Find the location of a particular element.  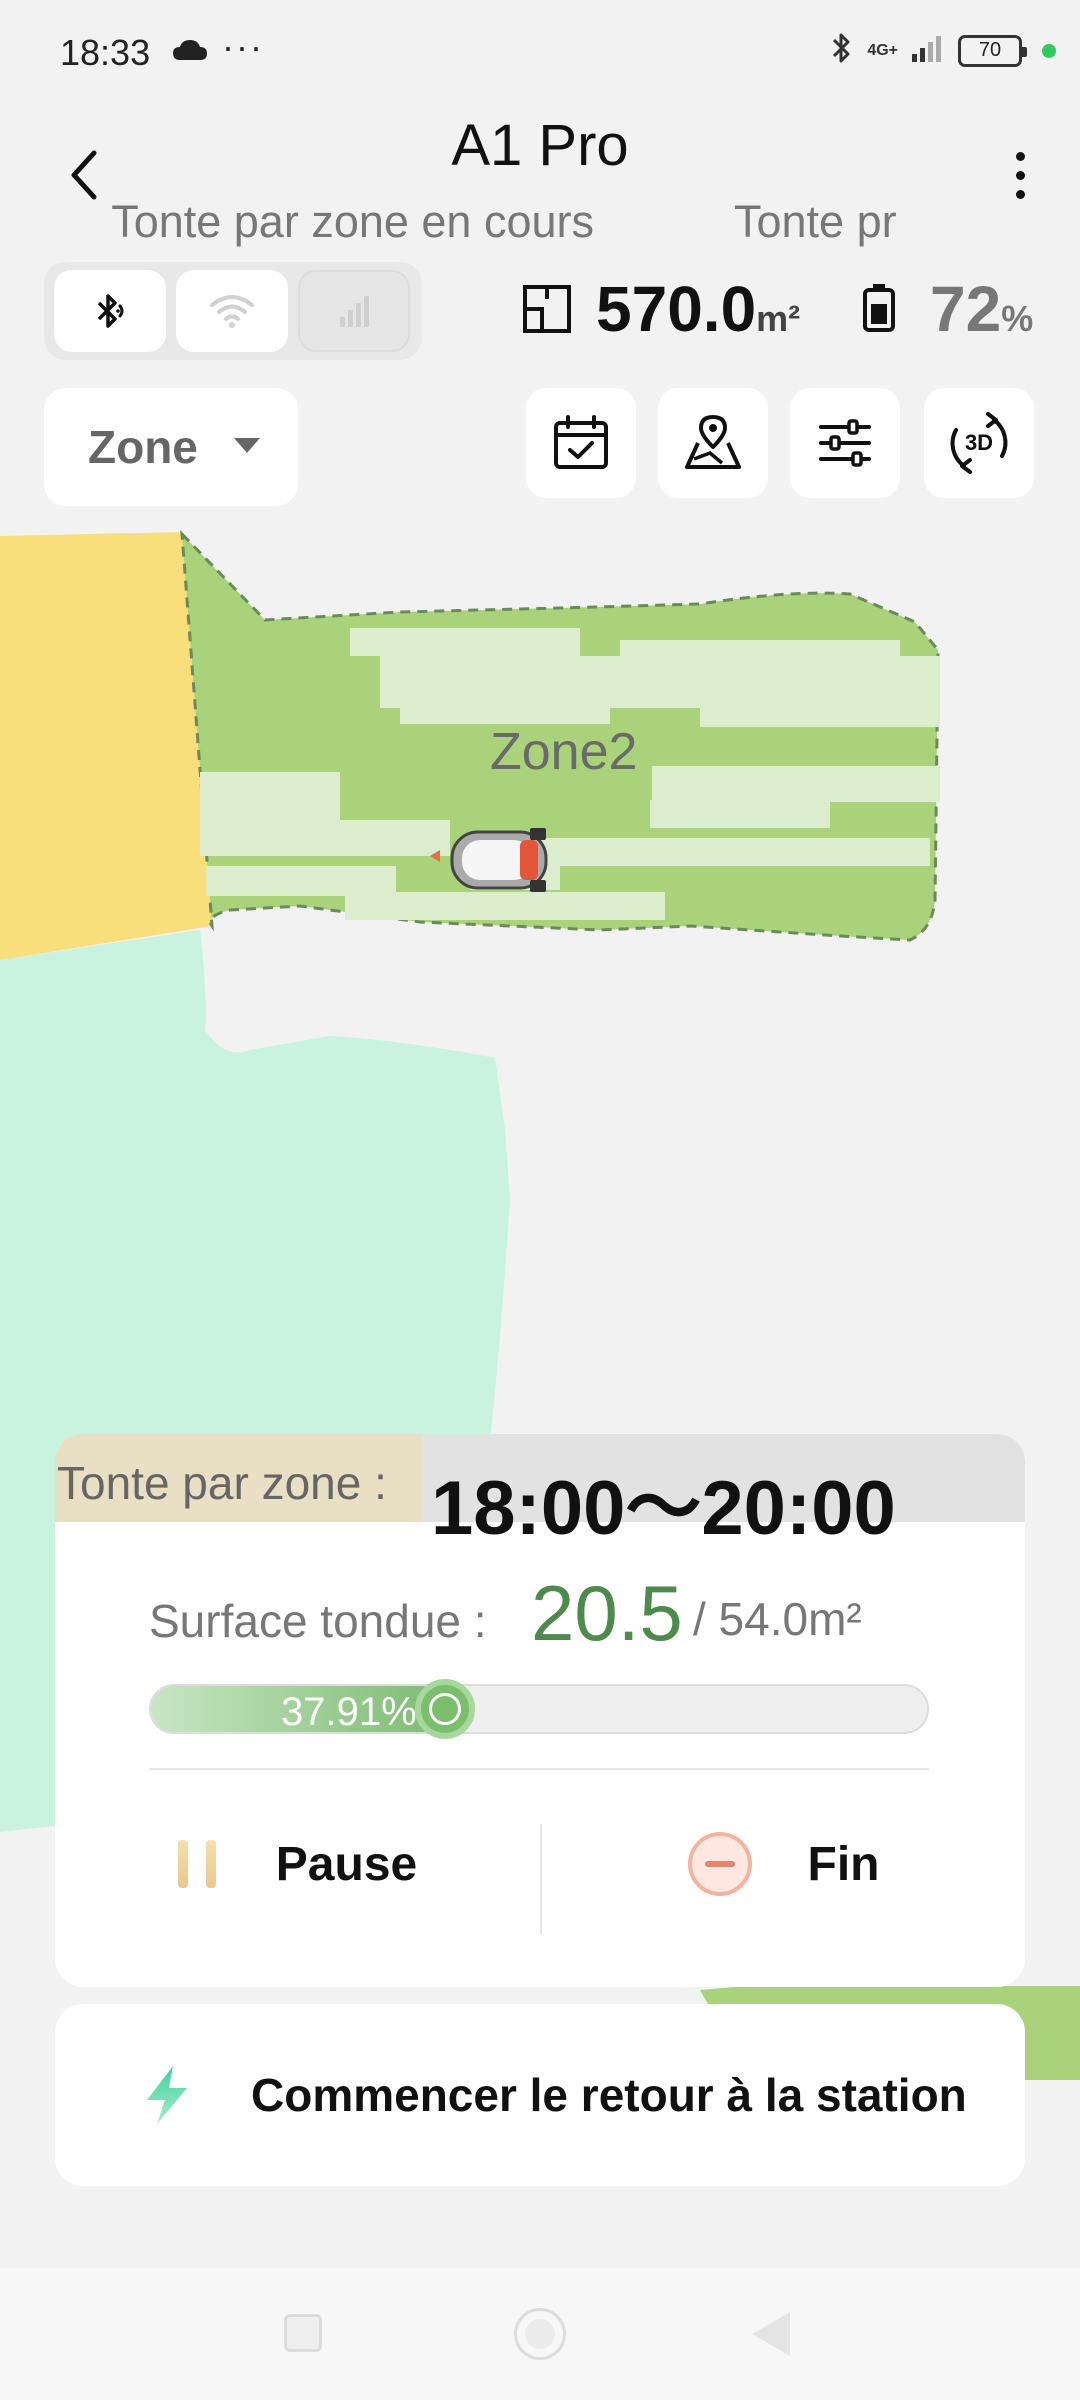

total-area-value: 570.0 is located at coordinates (676, 309).